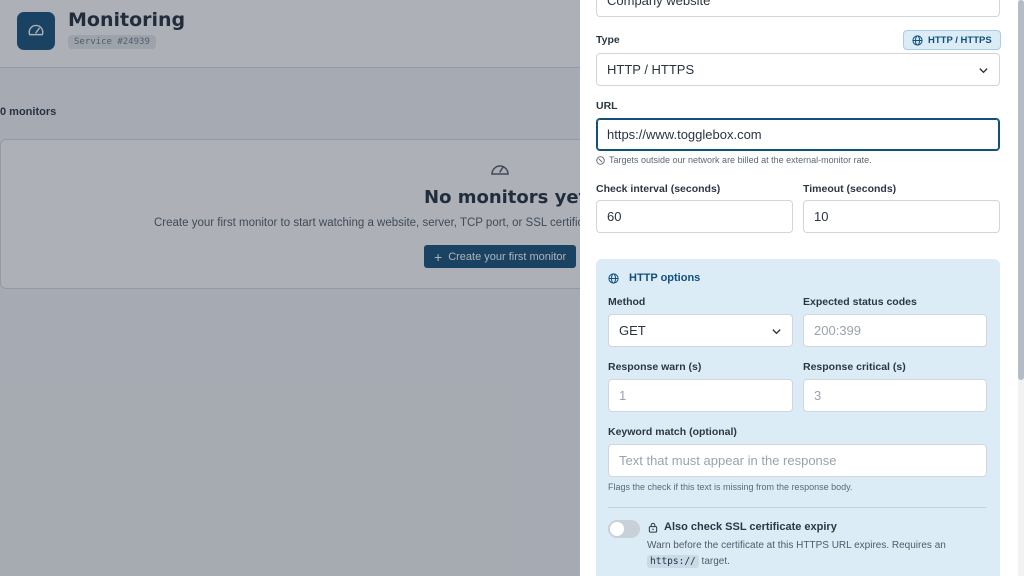  What do you see at coordinates (821, 216) in the screenshot?
I see `timeout-value: 10` at bounding box center [821, 216].